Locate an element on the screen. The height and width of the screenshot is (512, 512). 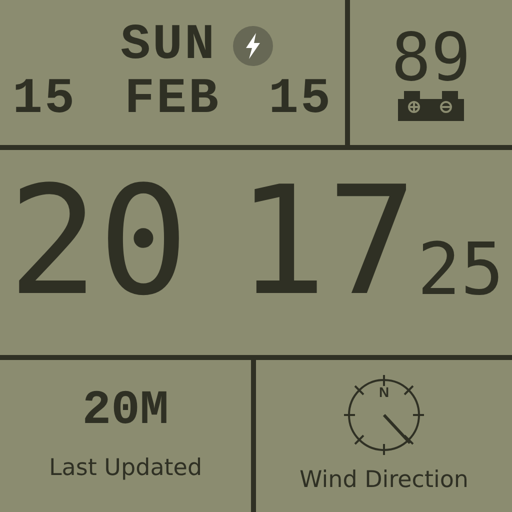
compass-north-label: N is located at coordinates (384, 392).